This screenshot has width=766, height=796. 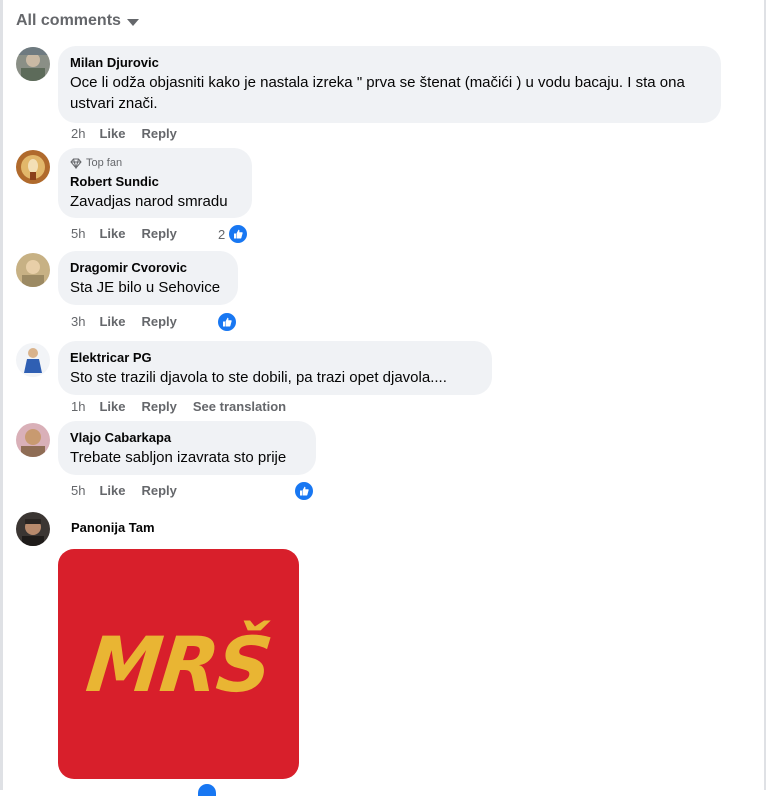 What do you see at coordinates (186, 406) in the screenshot?
I see `comment-actions: 1h Like Reply See translation` at bounding box center [186, 406].